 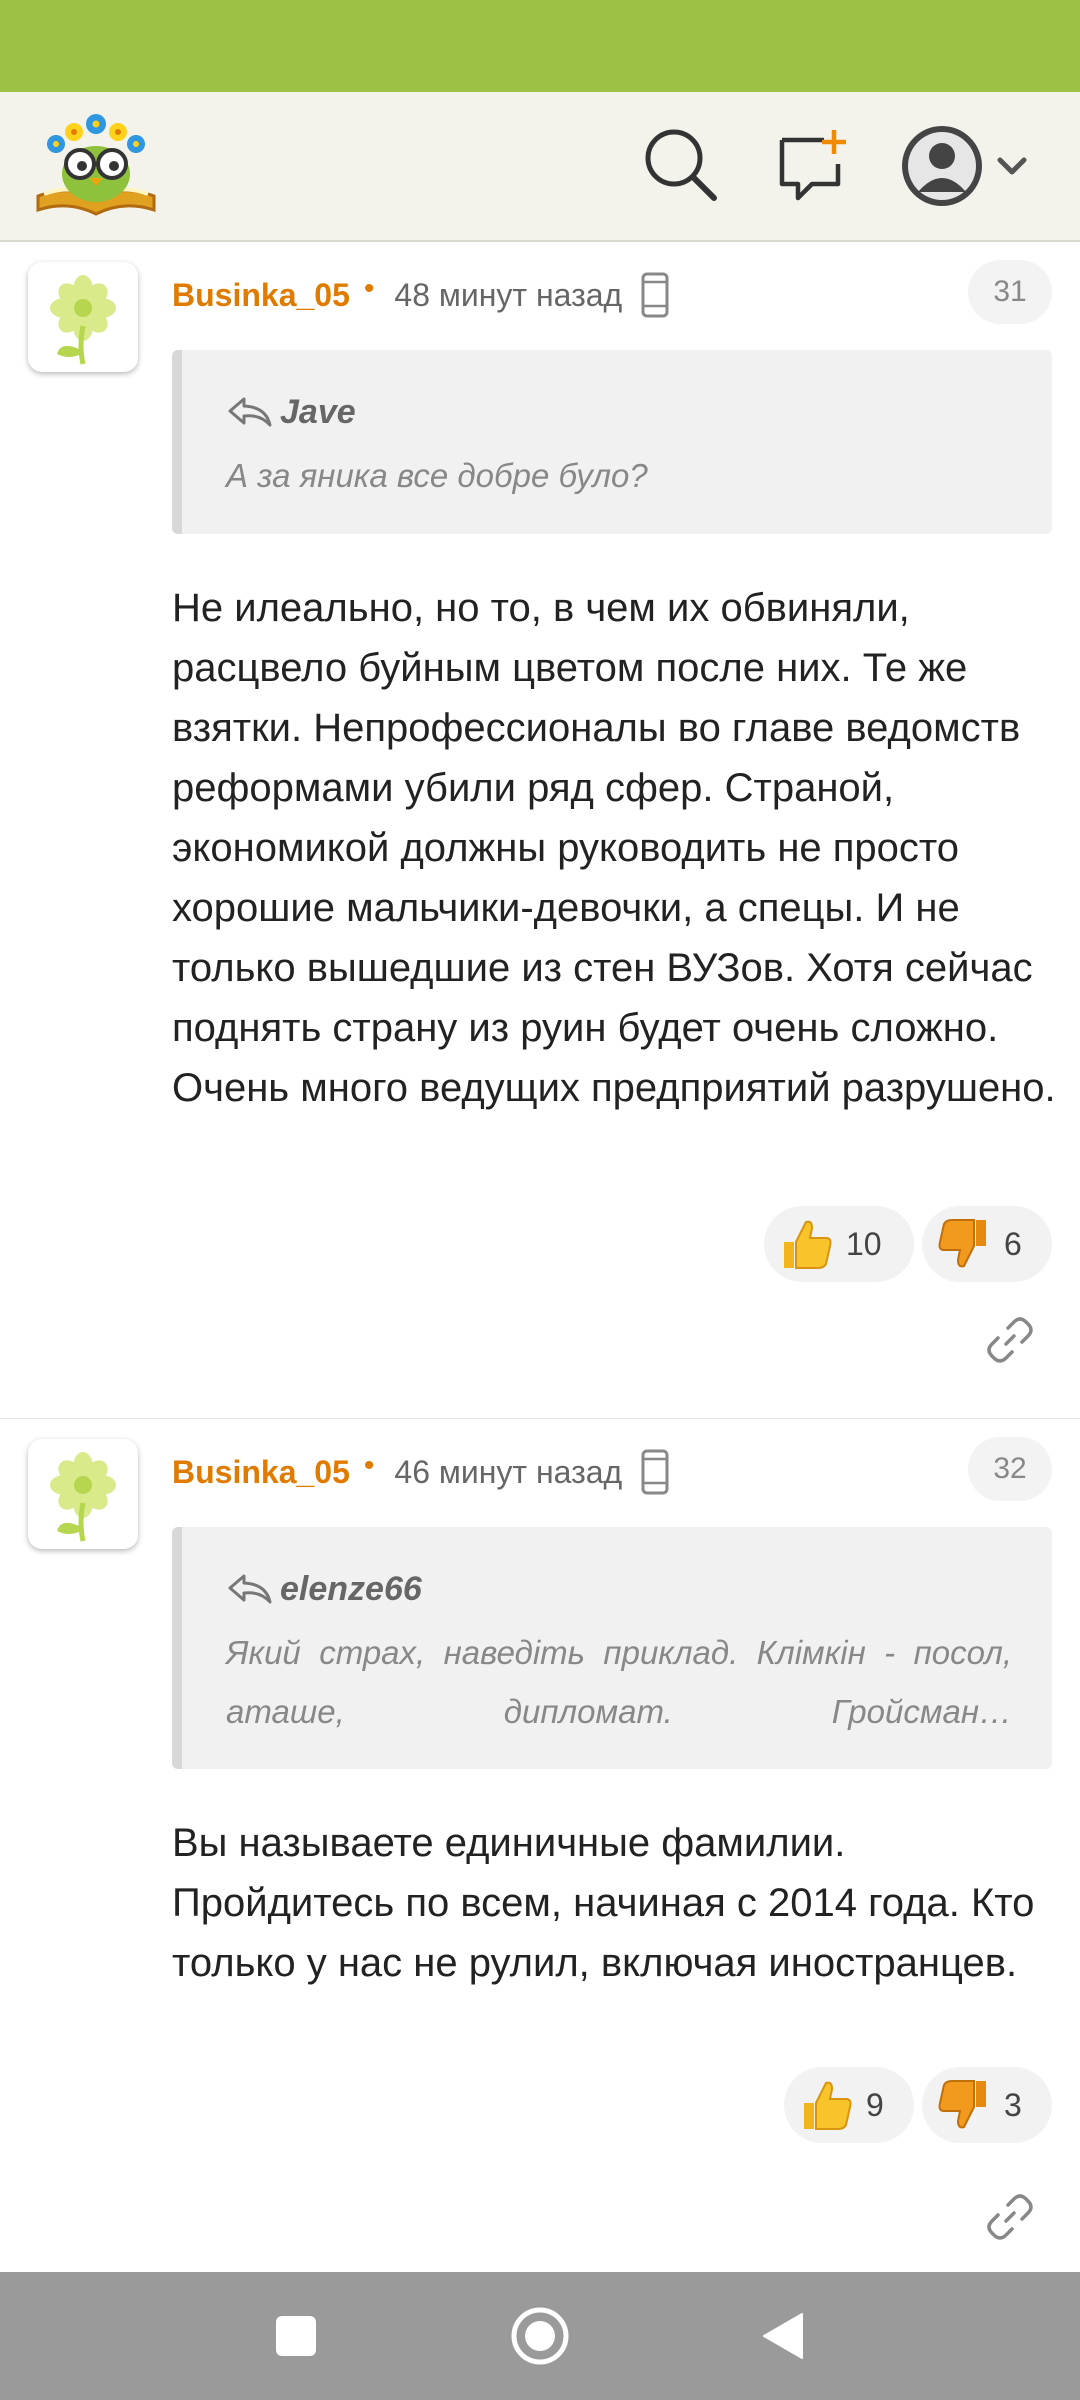 I want to click on recent-apps-button, so click(x=296, y=2336).